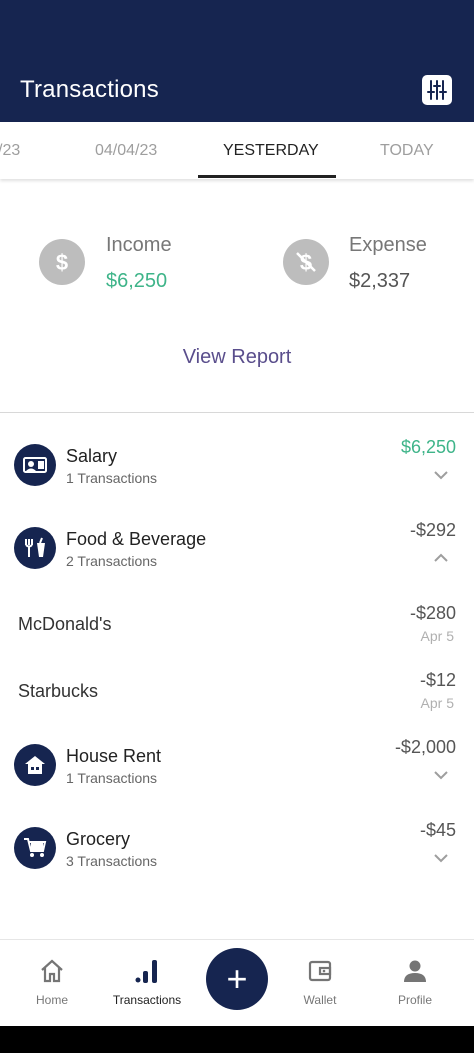 The height and width of the screenshot is (1053, 474). Describe the element at coordinates (237, 979) in the screenshot. I see `add-transaction-button: +` at that location.